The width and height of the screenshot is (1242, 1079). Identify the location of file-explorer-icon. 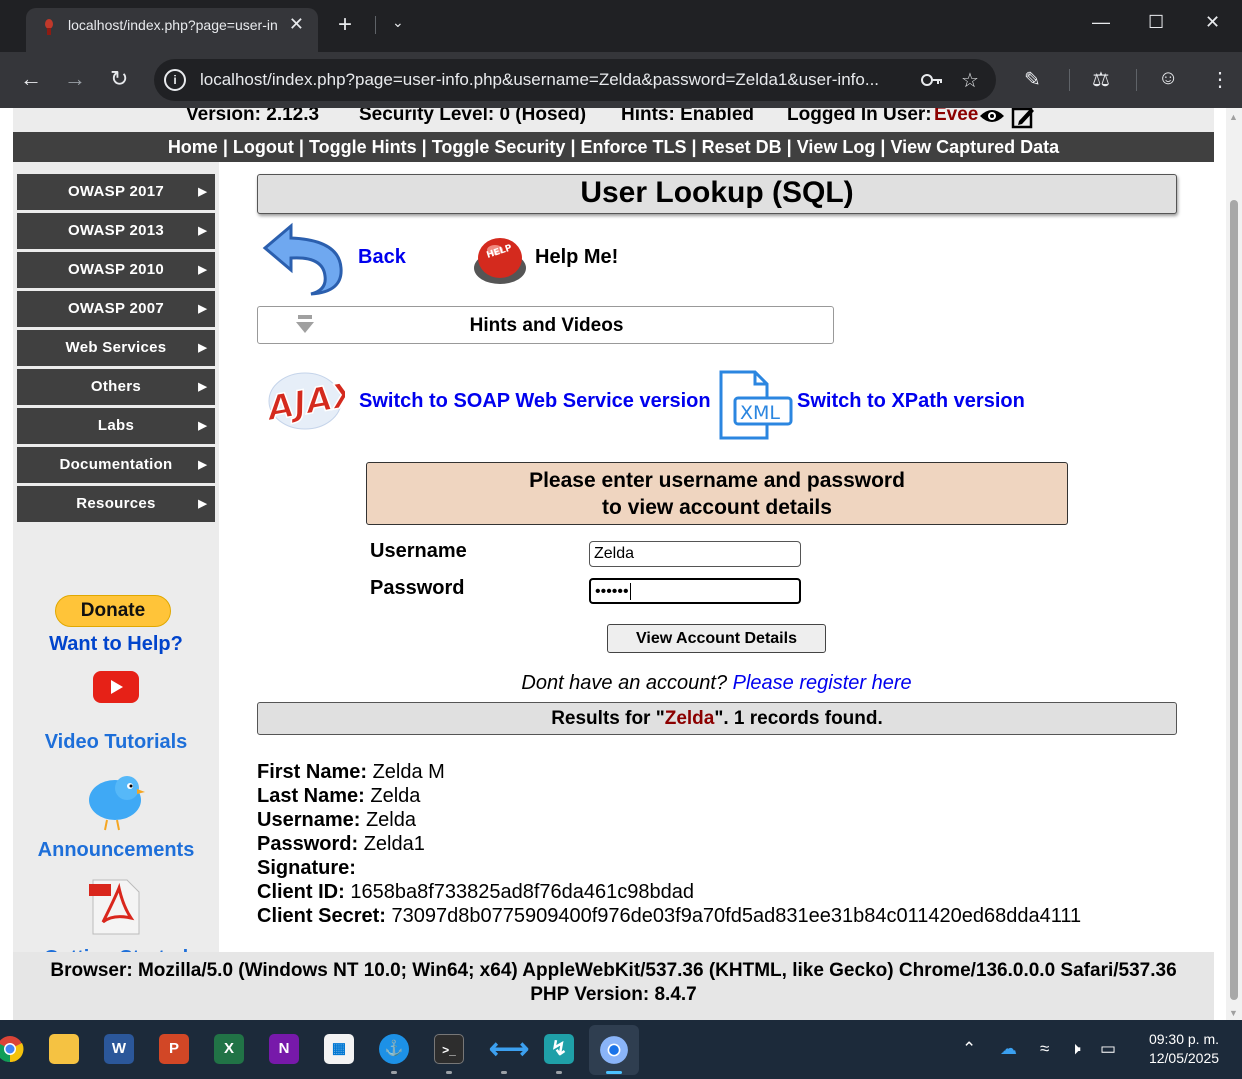
(64, 1049).